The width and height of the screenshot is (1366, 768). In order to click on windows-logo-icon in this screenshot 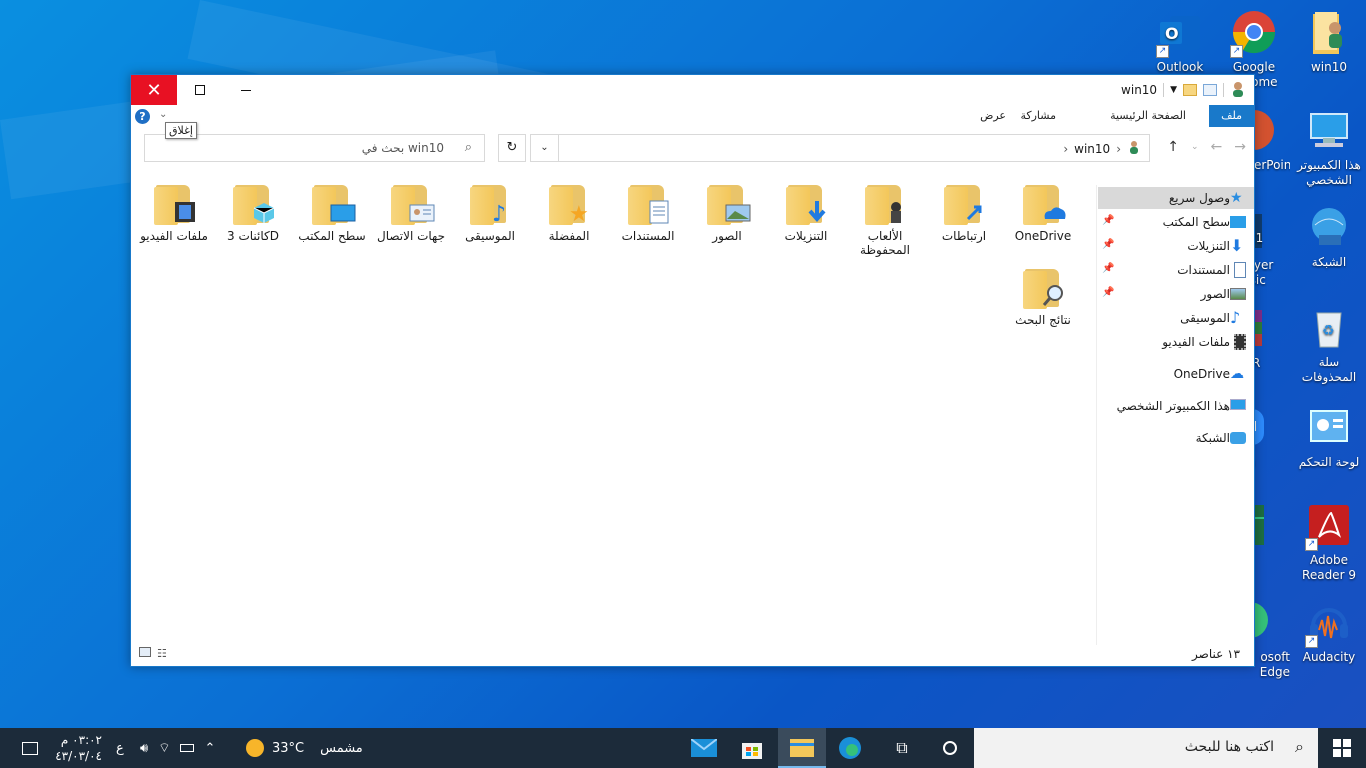, I will do `click(1342, 748)`.